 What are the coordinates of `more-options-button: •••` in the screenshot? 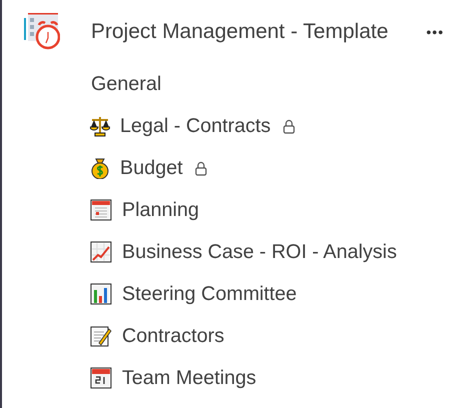 It's located at (435, 32).